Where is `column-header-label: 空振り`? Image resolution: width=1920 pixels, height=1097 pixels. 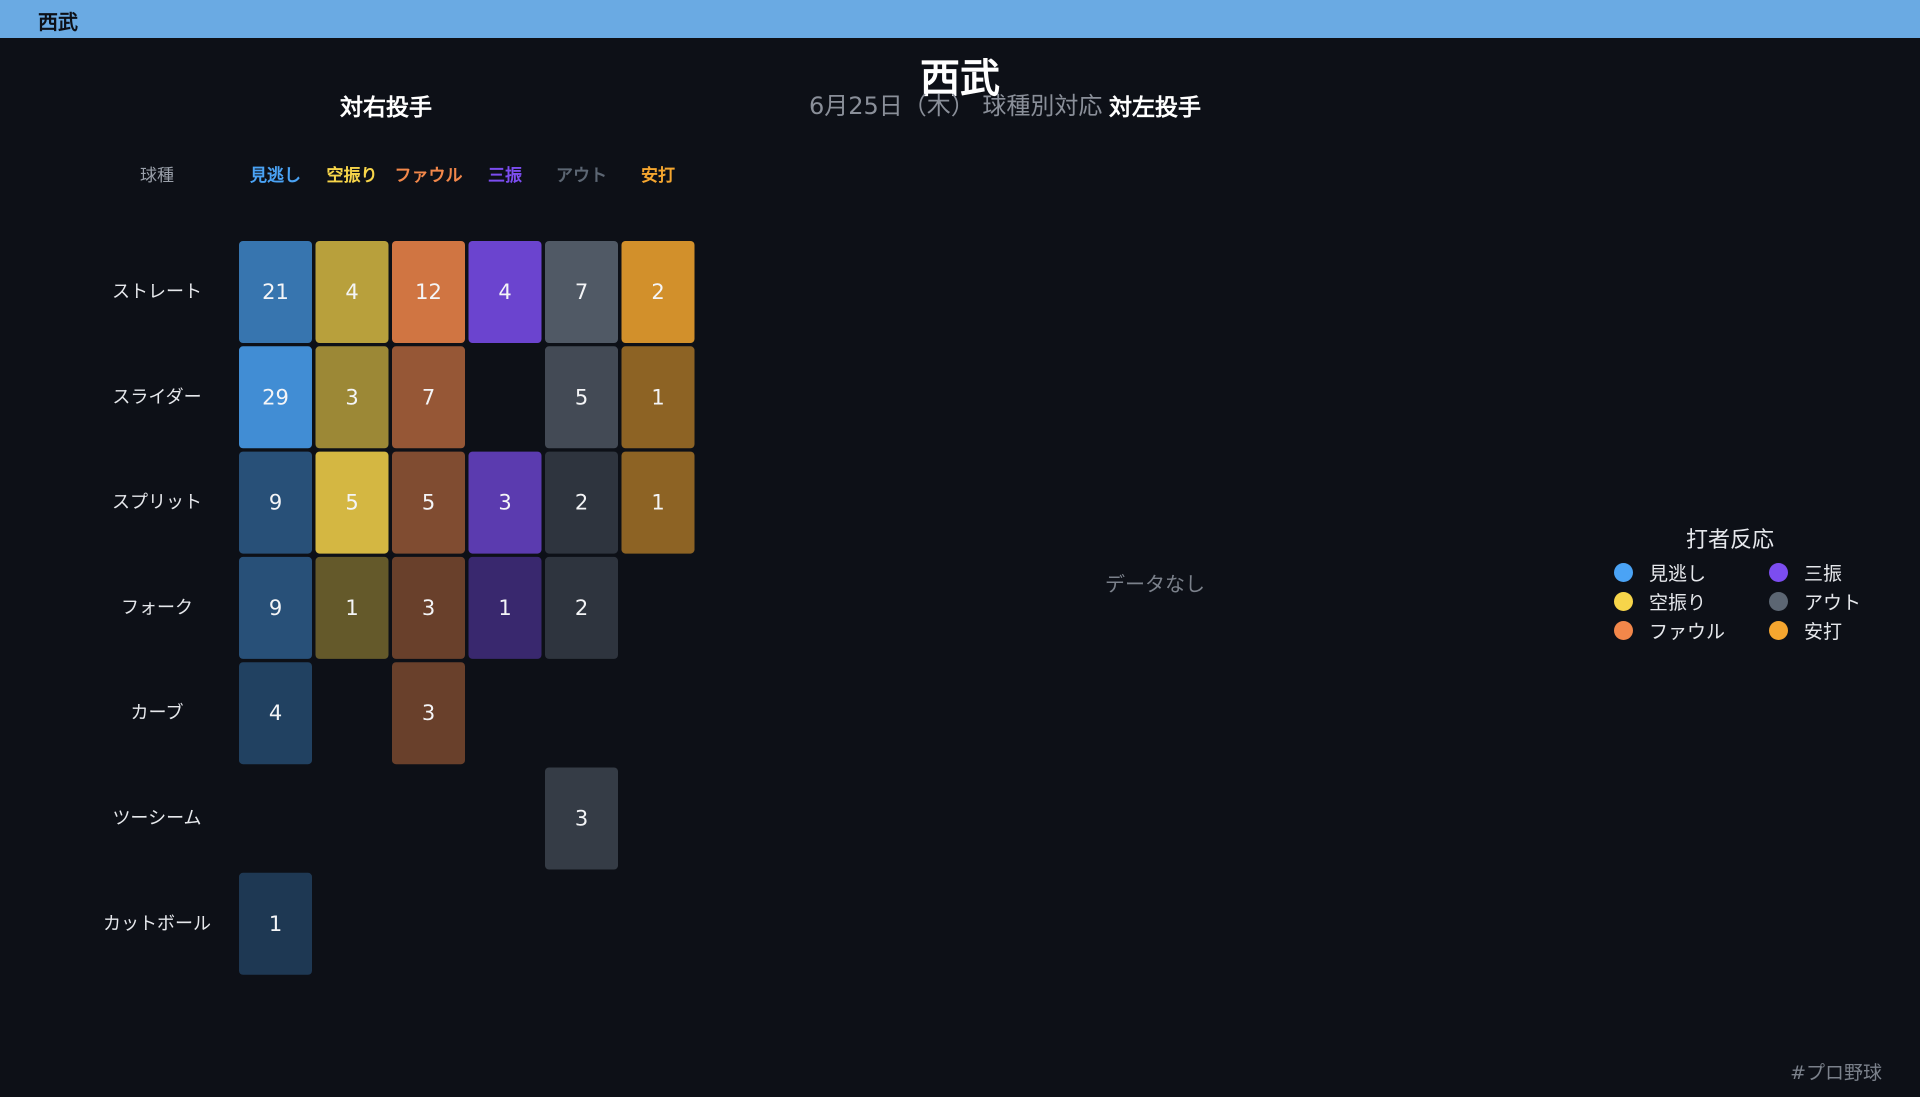
column-header-label: 空振り is located at coordinates (352, 175).